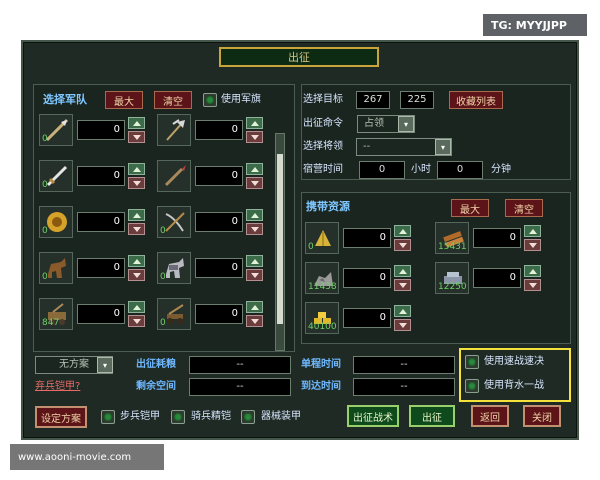  Describe the element at coordinates (322, 278) in the screenshot. I see `stone-slot: 11438` at that location.